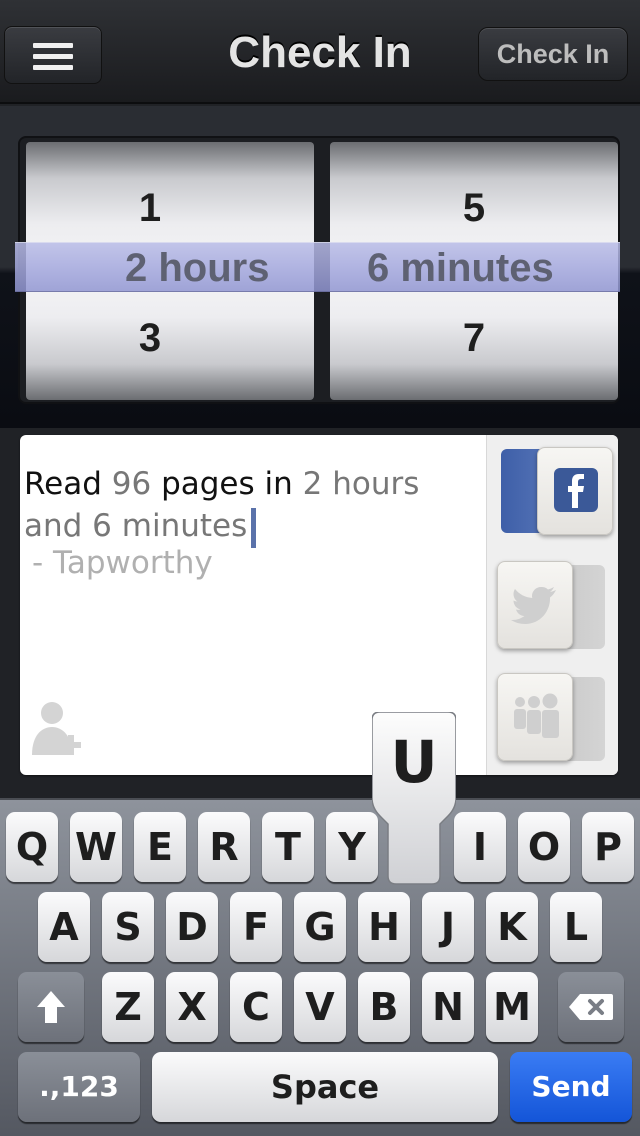 The width and height of the screenshot is (640, 1136). I want to click on twitter-toggle-thumb, so click(535, 605).